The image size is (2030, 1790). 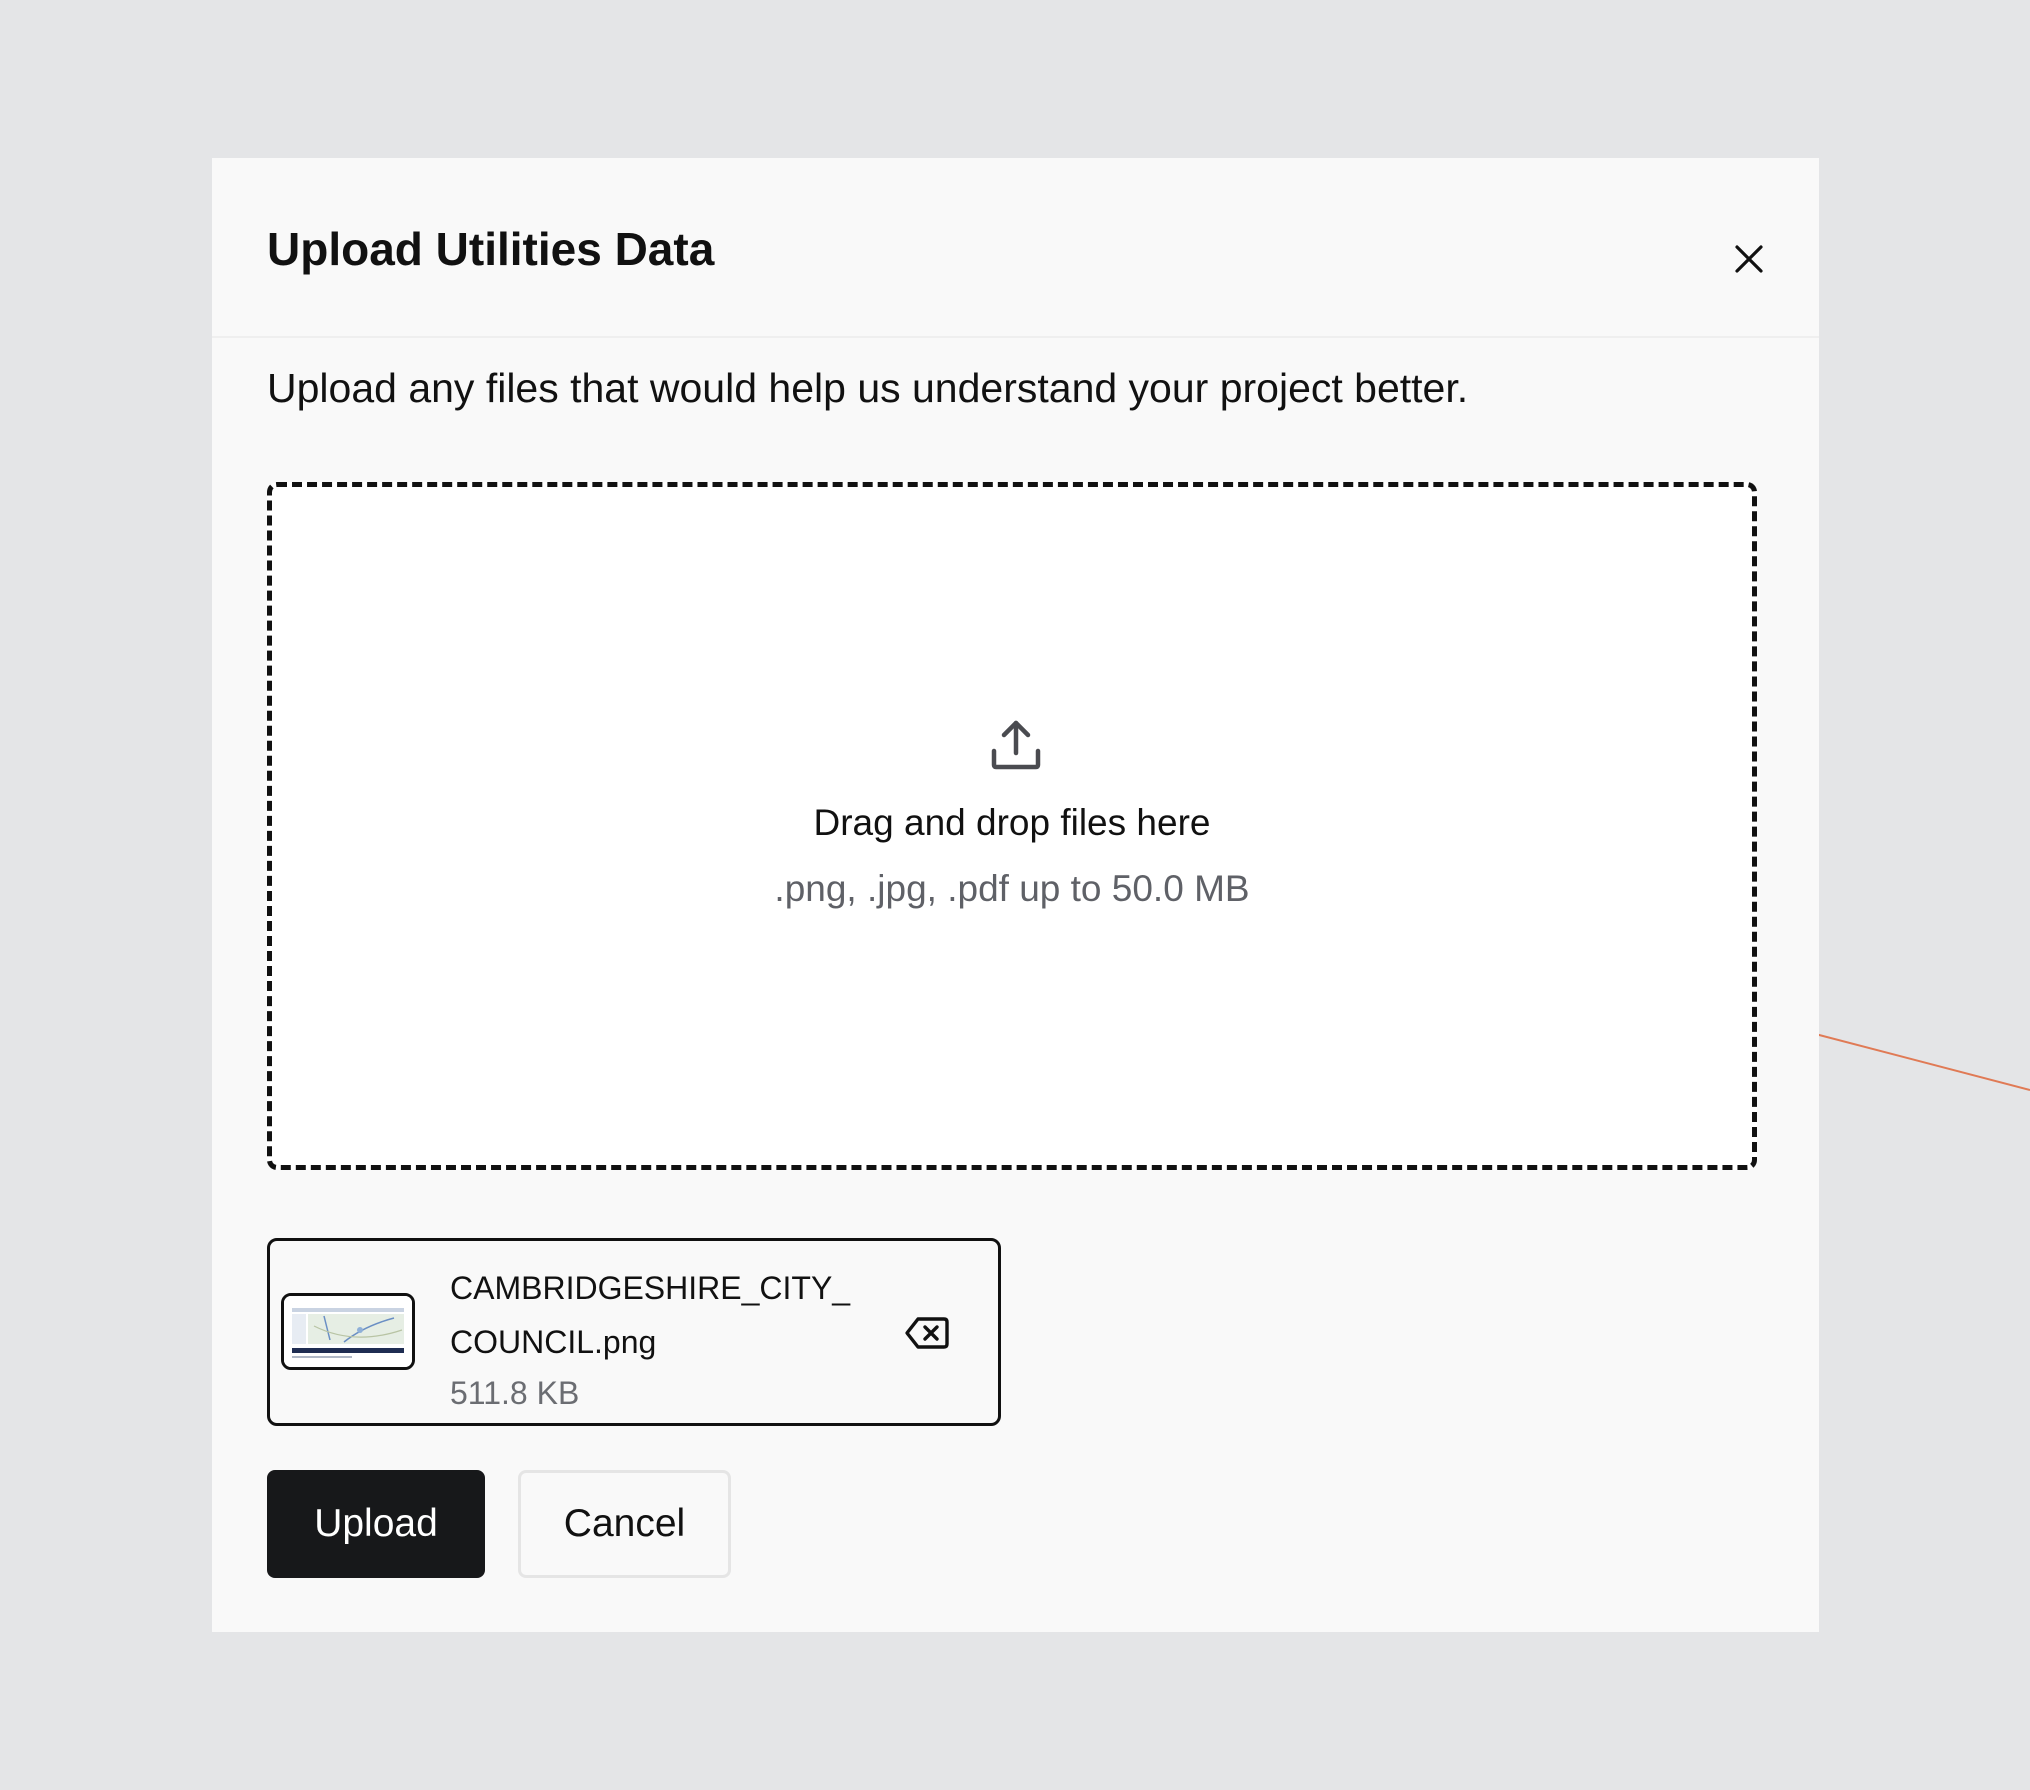 What do you see at coordinates (491, 249) in the screenshot?
I see `dialog-title: Upload Utilities Data` at bounding box center [491, 249].